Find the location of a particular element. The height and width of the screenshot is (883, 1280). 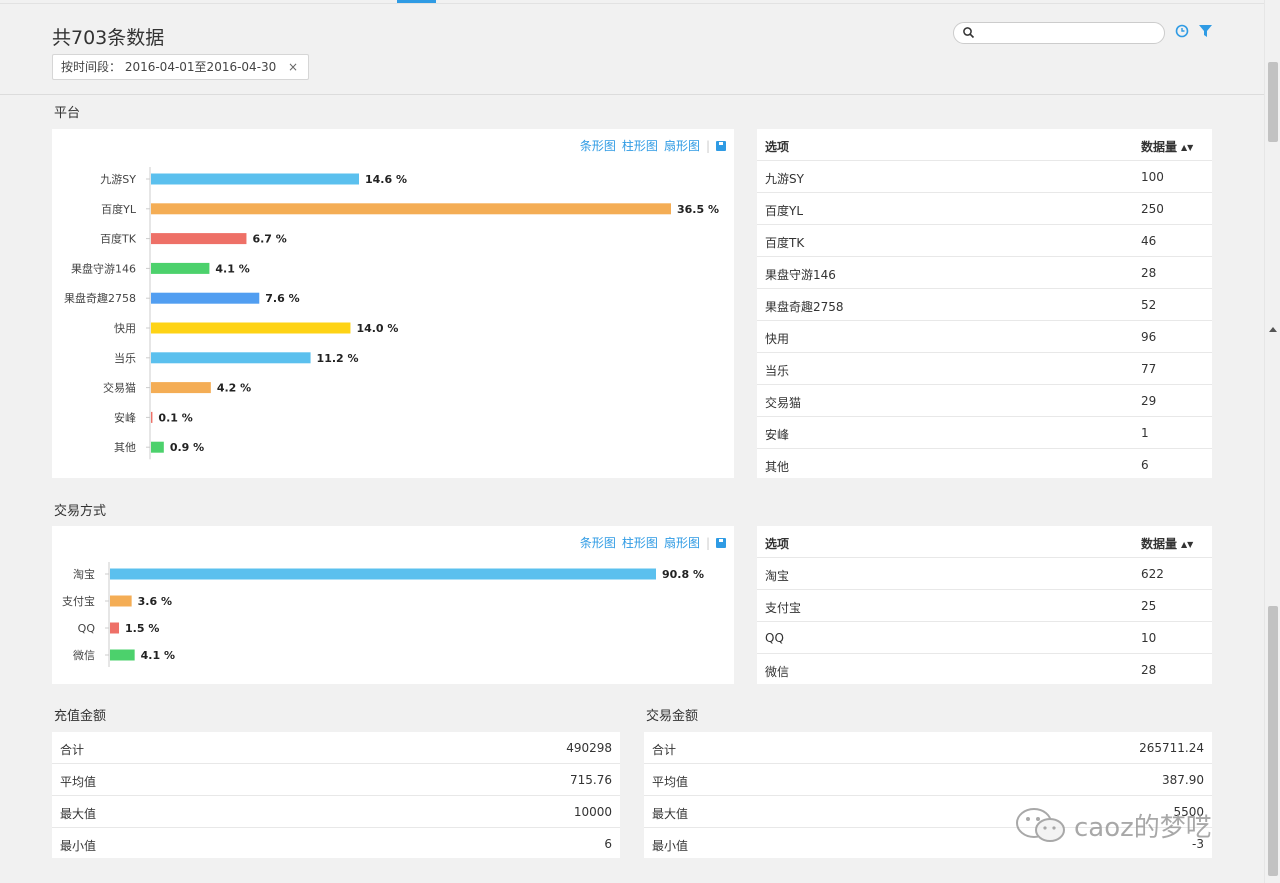

category-label: 安峰 is located at coordinates (125, 417).